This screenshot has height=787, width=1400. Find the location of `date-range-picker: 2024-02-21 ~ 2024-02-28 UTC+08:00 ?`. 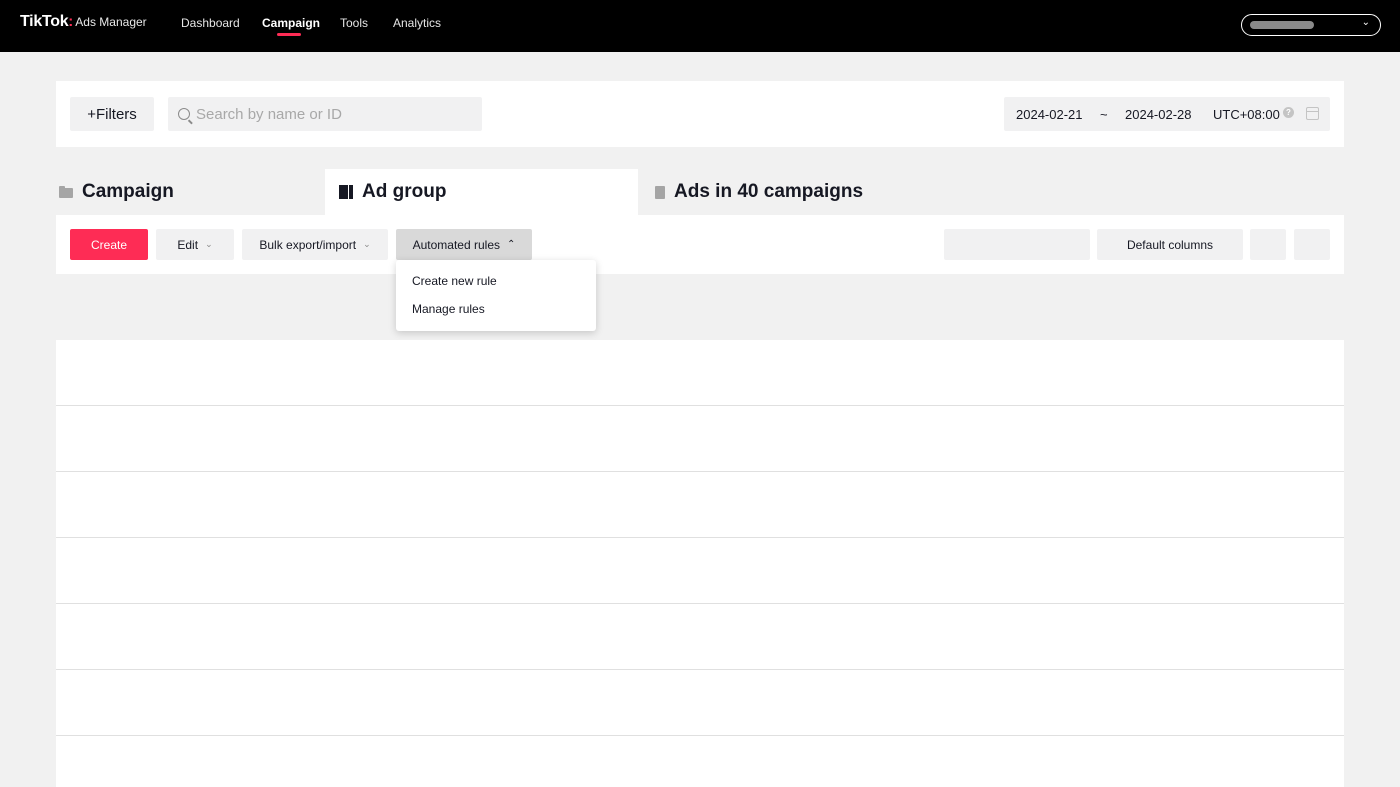

date-range-picker: 2024-02-21 ~ 2024-02-28 UTC+08:00 ? is located at coordinates (1167, 114).